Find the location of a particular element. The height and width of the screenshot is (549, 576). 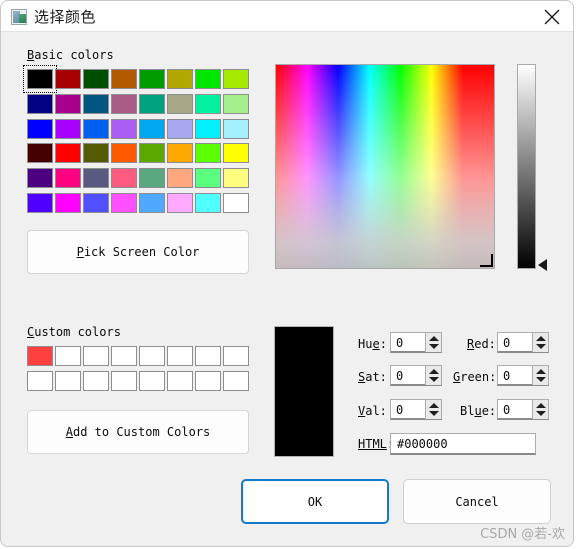

sat-spinbox: 0 is located at coordinates (416, 375).